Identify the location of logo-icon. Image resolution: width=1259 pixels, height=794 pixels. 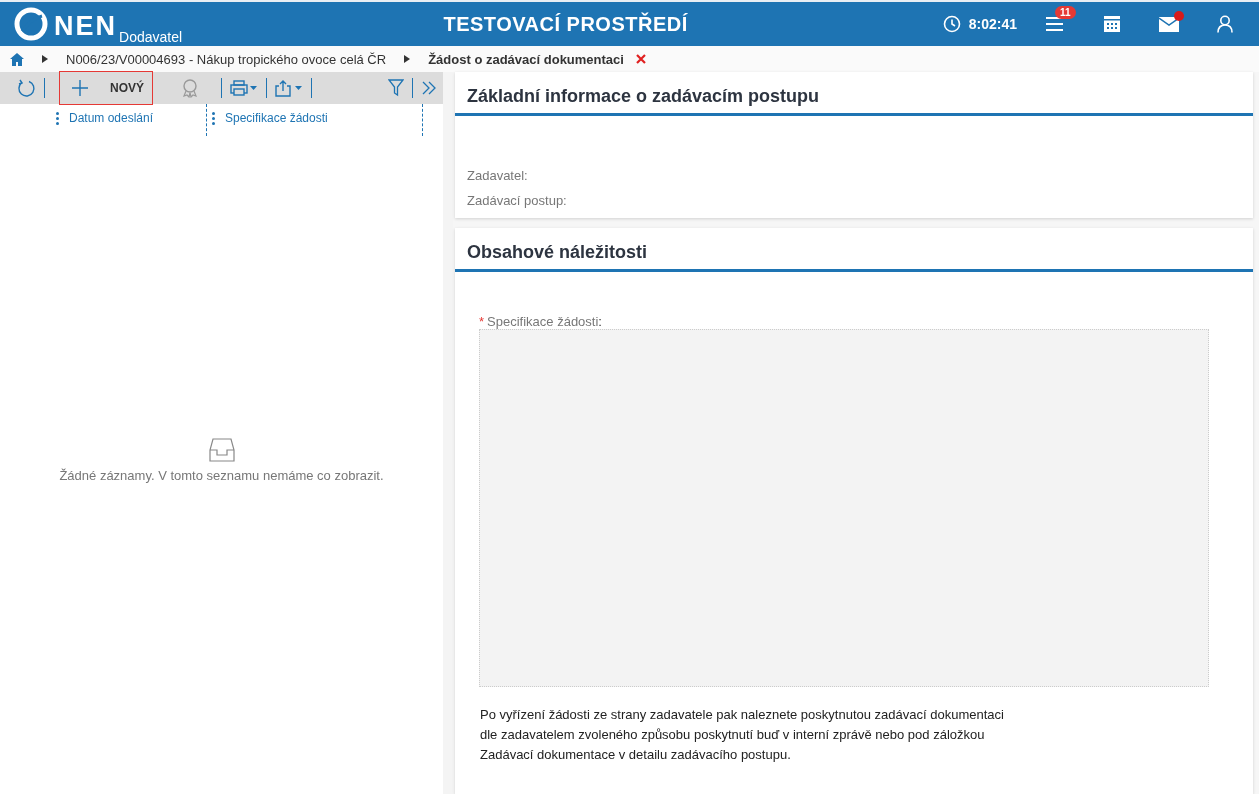
(31, 24).